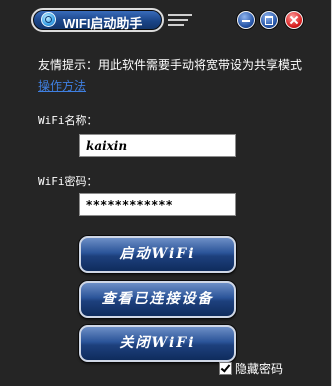  What do you see at coordinates (157, 343) in the screenshot?
I see `stop-wifi-button: 关闭WiFi` at bounding box center [157, 343].